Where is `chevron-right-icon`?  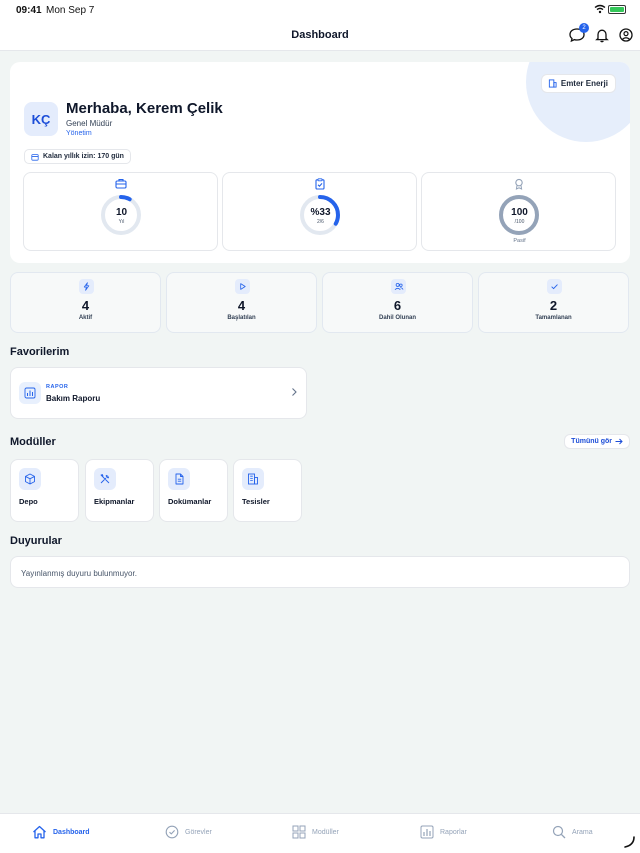 chevron-right-icon is located at coordinates (294, 392).